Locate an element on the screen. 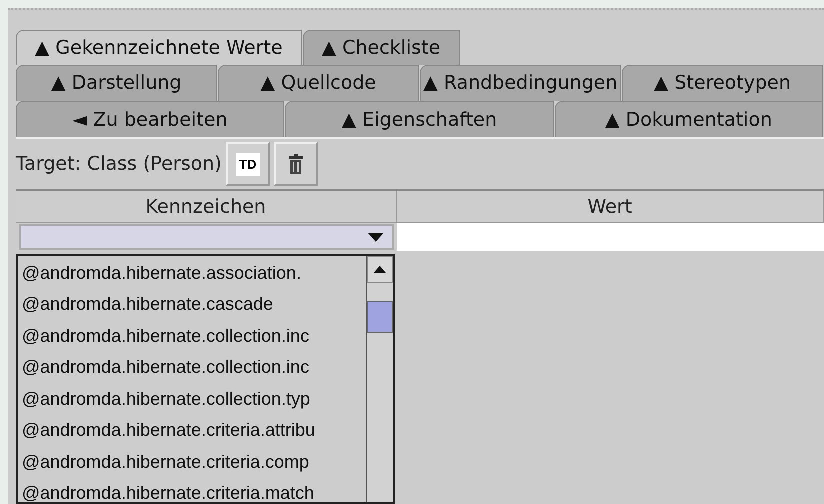 The height and width of the screenshot is (504, 824). list-item: @andromda.hibernate.cascade is located at coordinates (192, 304).